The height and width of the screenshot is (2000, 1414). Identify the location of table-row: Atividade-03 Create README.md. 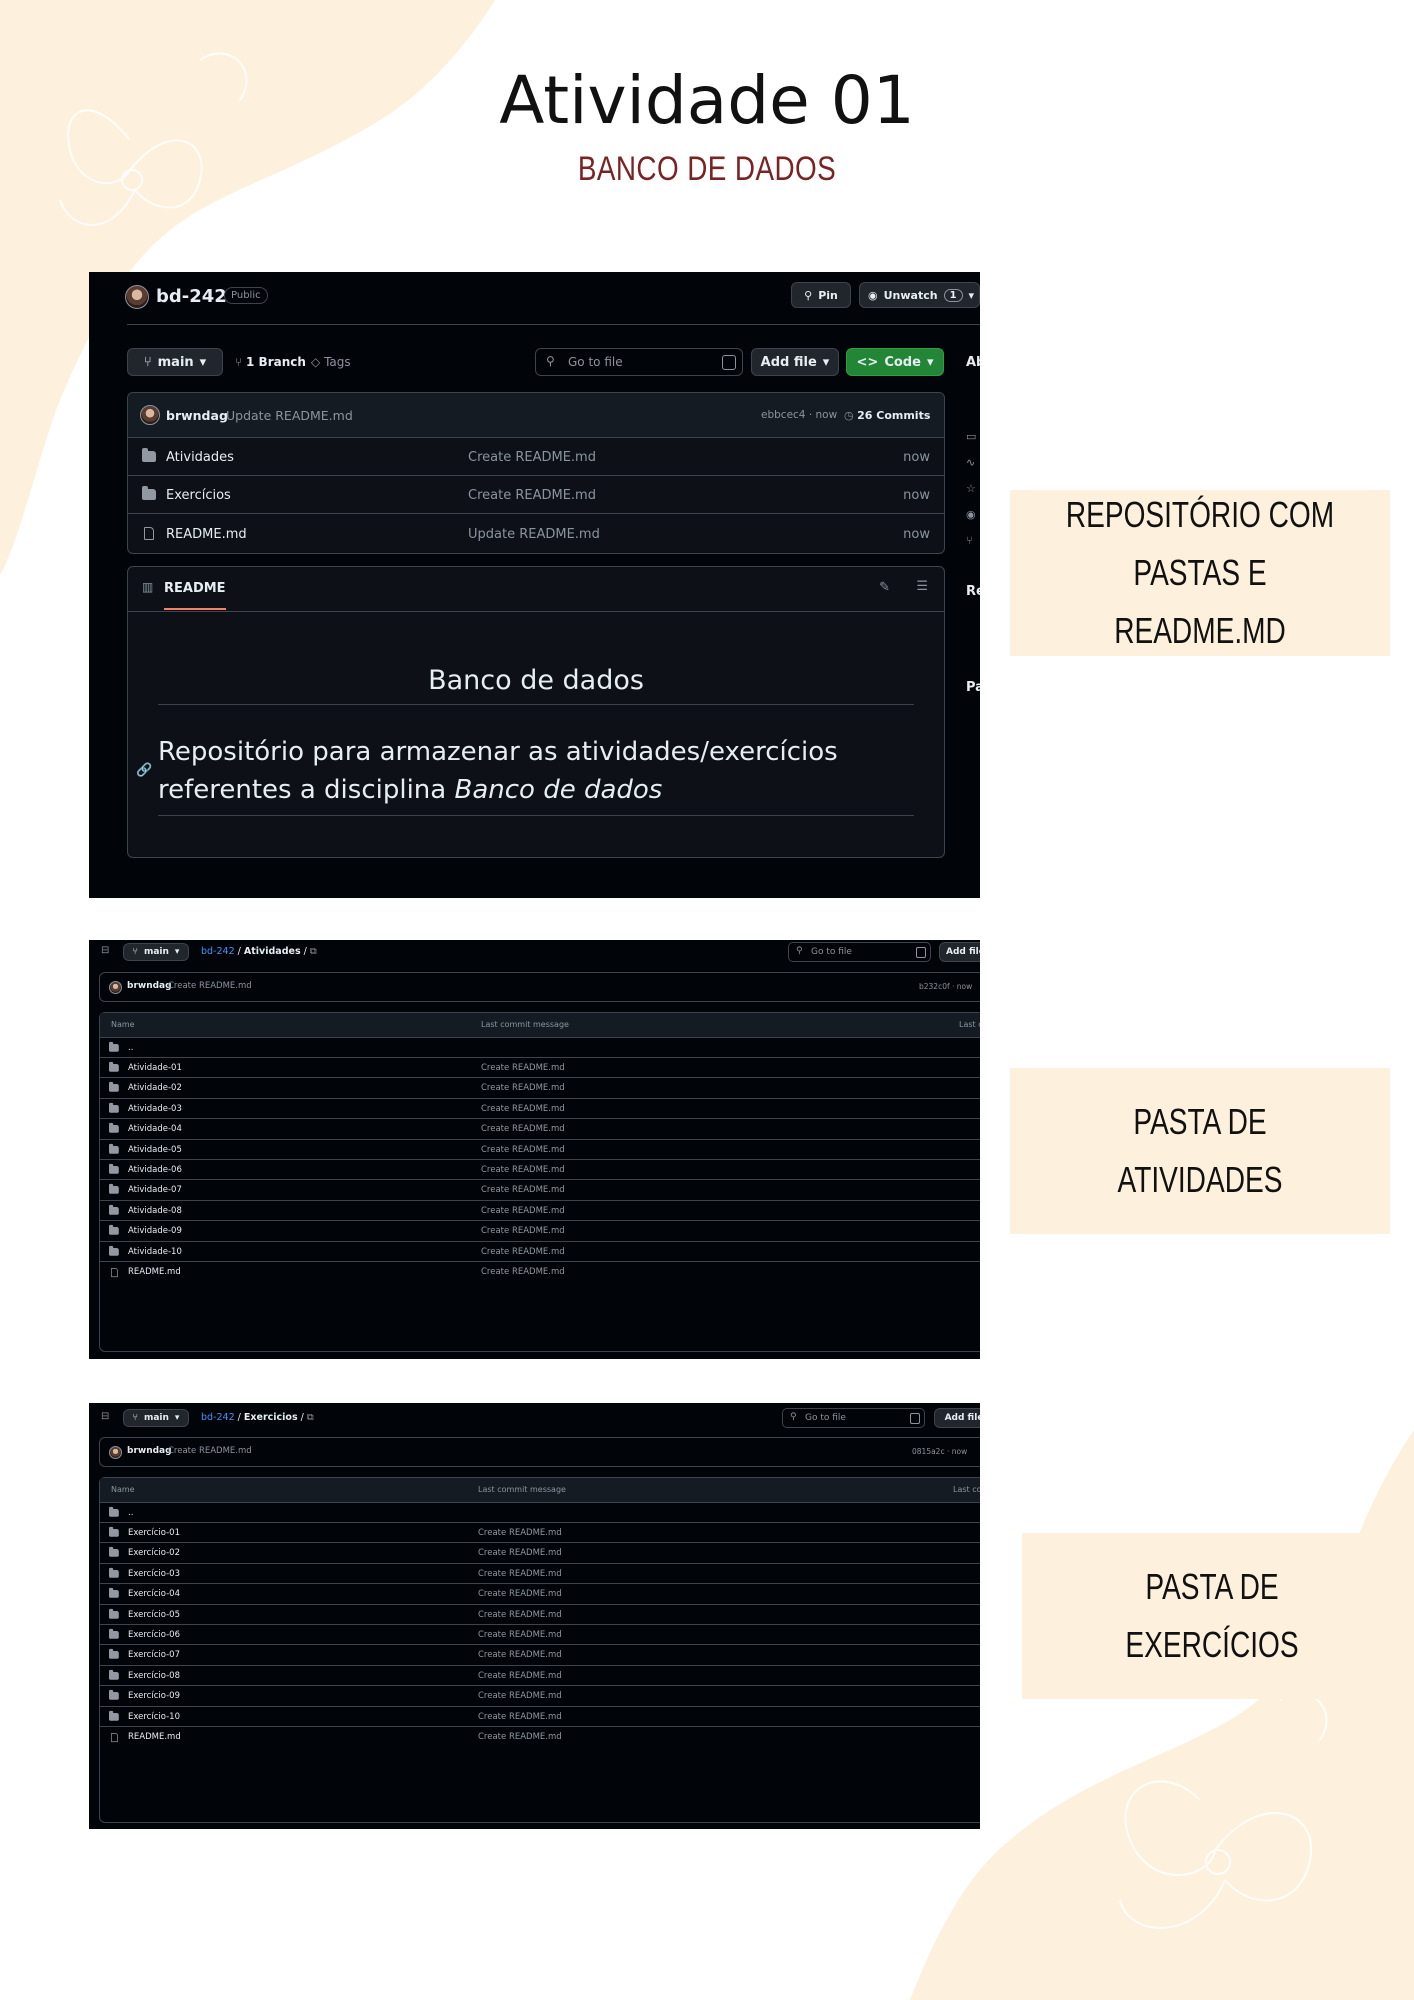
(540, 1108).